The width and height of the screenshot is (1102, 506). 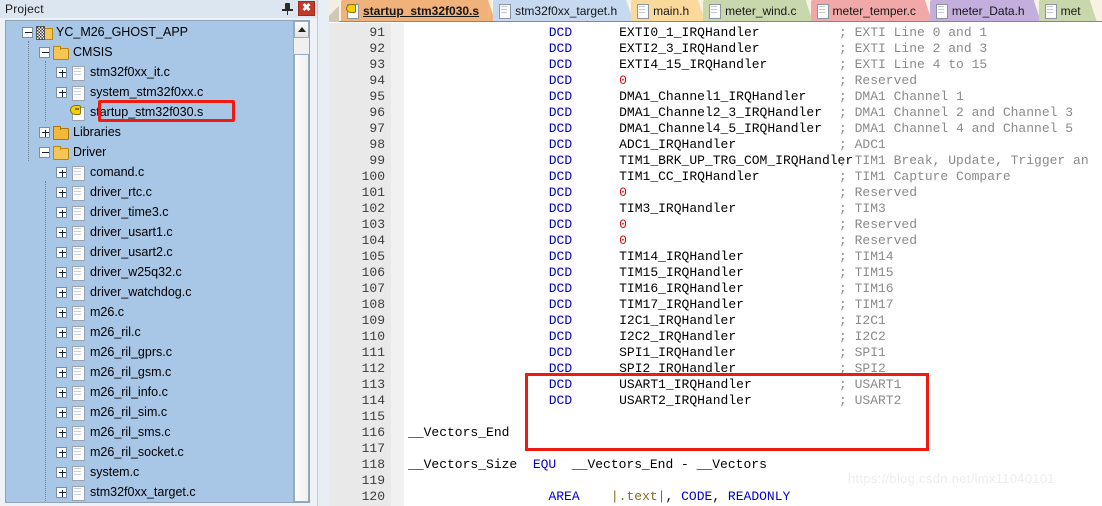 I want to click on code-line: 109 DCD I2C1_IRQHandler ; I2C1, so click(x=715, y=321).